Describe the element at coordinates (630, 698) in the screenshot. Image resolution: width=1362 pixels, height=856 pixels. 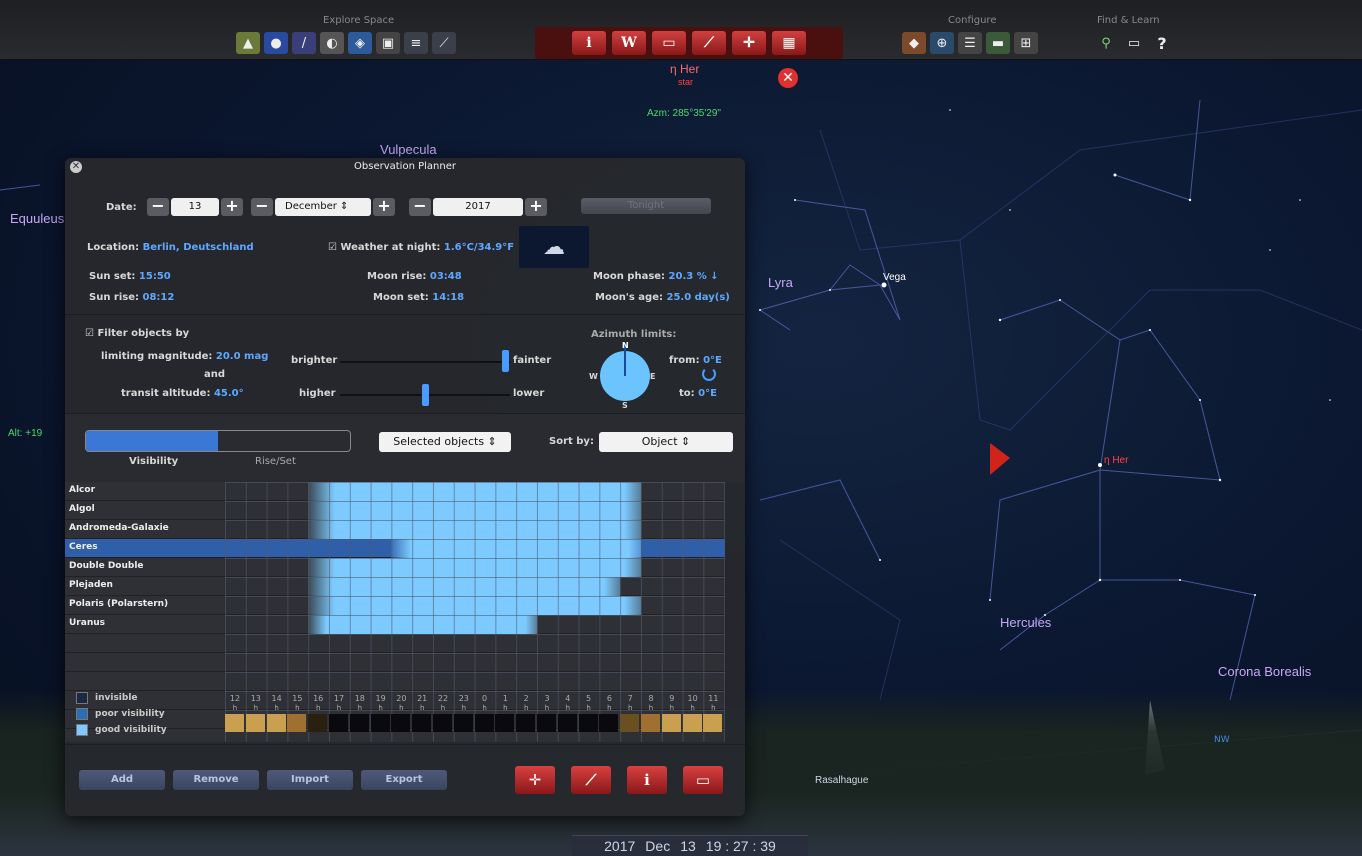
I see `hour-label: 7` at that location.